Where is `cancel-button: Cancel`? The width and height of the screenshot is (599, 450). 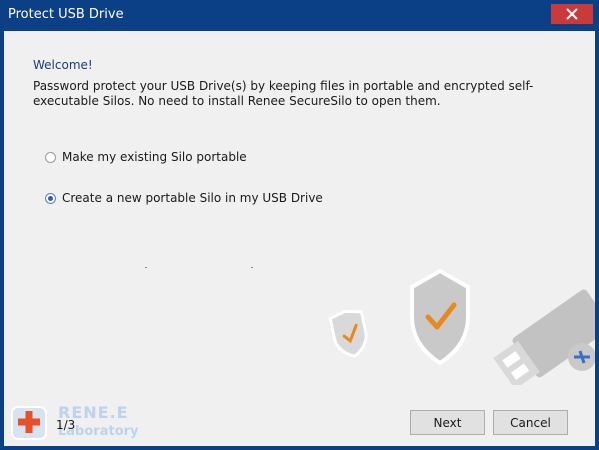
cancel-button: Cancel is located at coordinates (530, 422).